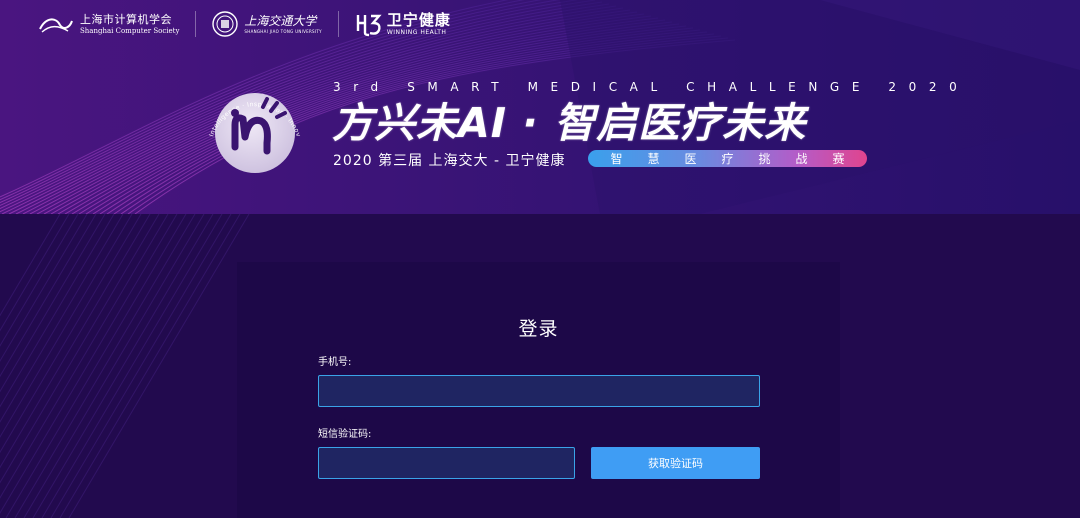 This screenshot has height=518, width=1080. Describe the element at coordinates (538, 329) in the screenshot. I see `login-title: 登录` at that location.